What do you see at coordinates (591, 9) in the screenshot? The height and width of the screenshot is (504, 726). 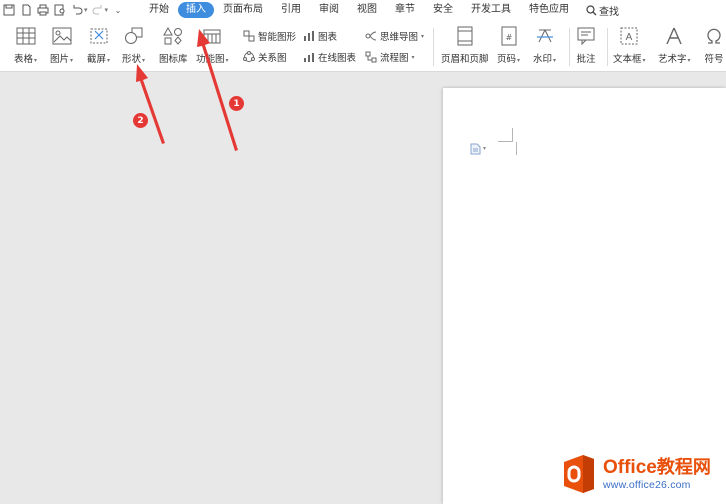 I see `search-icon` at bounding box center [591, 9].